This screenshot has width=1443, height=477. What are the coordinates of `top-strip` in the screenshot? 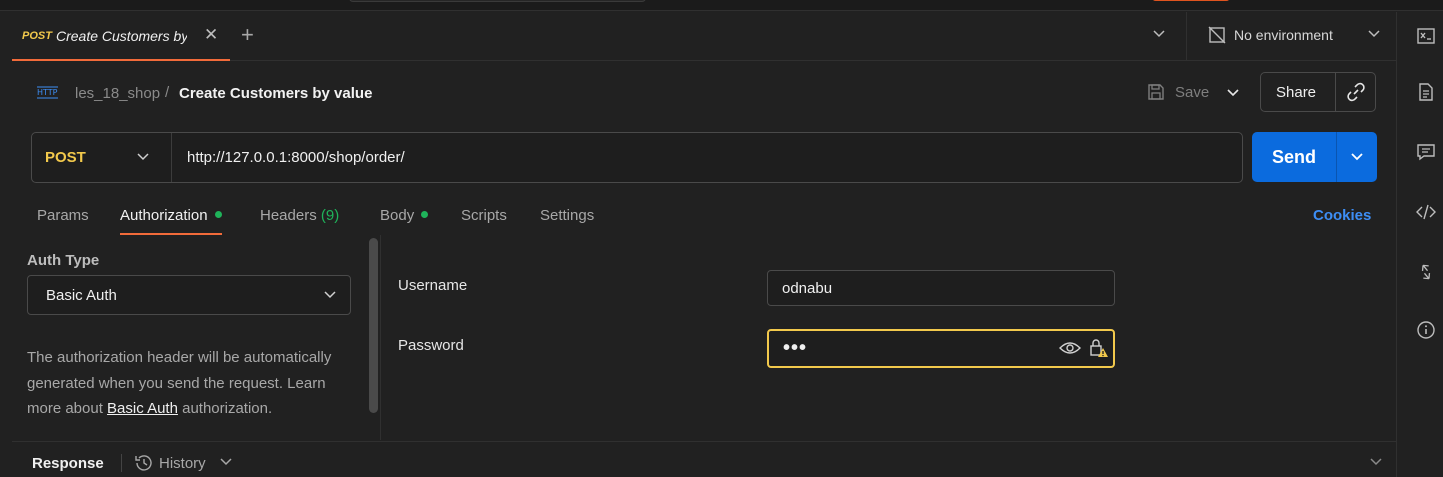 It's located at (721, 5).